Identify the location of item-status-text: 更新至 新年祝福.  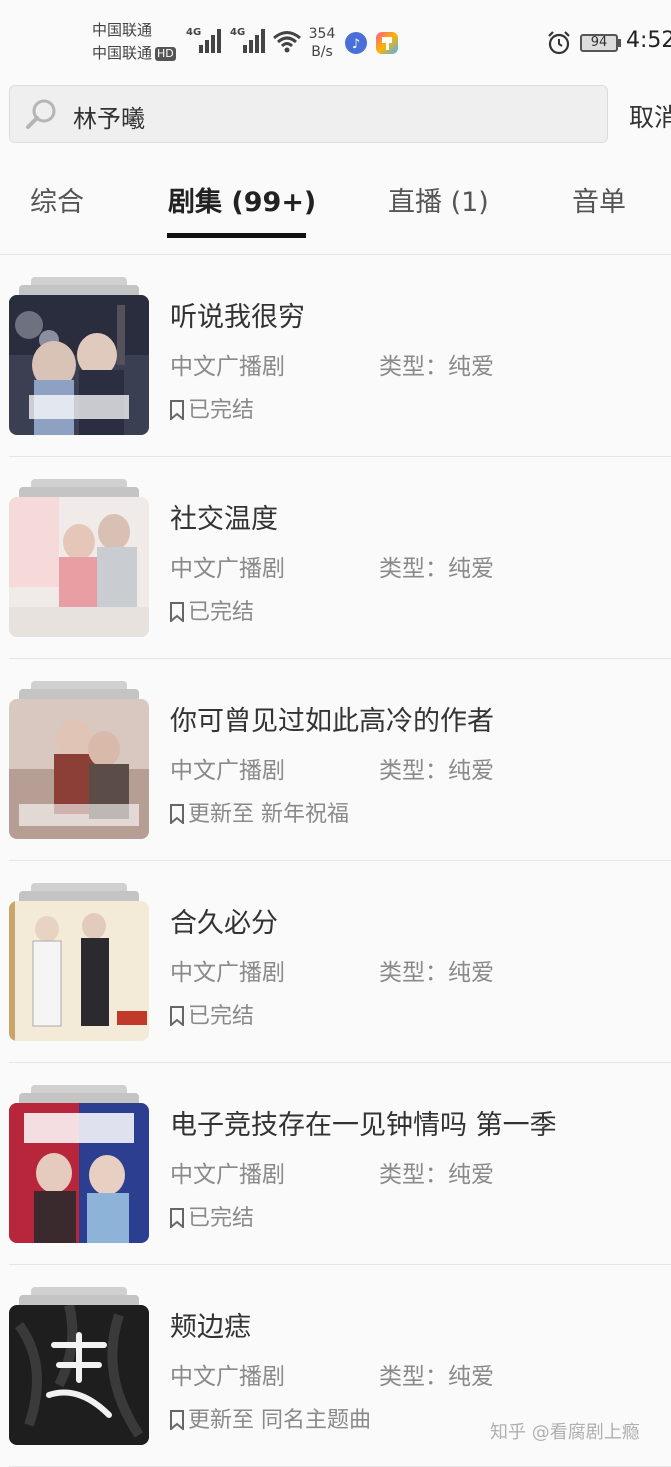
(268, 814).